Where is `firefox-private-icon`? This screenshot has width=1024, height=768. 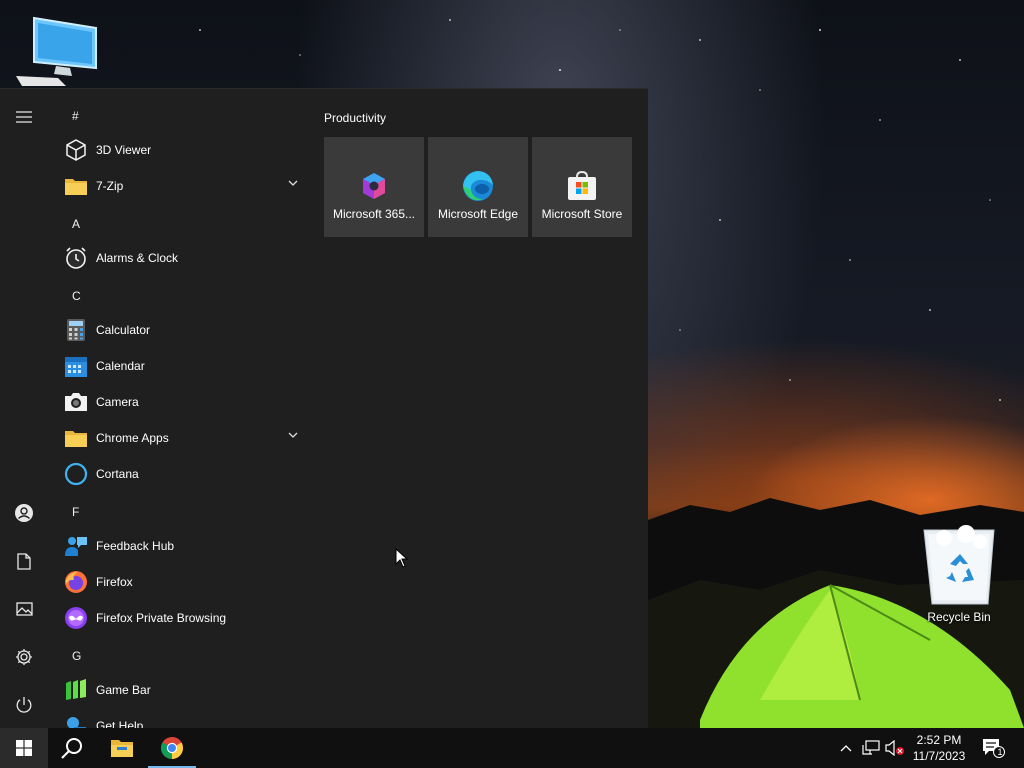 firefox-private-icon is located at coordinates (76, 618).